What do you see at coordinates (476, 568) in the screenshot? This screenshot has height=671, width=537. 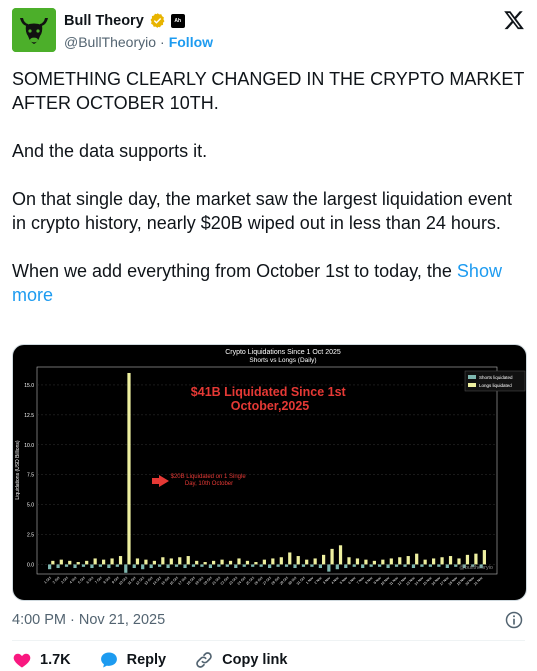 I see `chart-watermark: @bulltheoryio` at bounding box center [476, 568].